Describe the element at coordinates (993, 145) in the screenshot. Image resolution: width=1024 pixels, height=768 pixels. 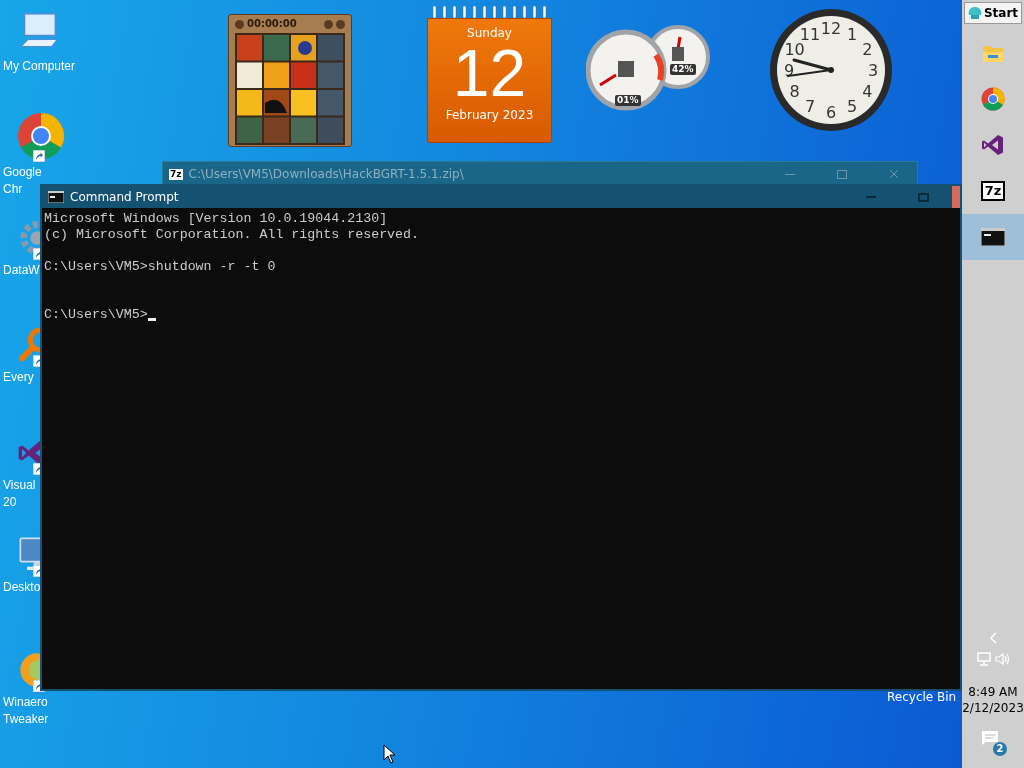
I see `visual-studio-icon` at that location.